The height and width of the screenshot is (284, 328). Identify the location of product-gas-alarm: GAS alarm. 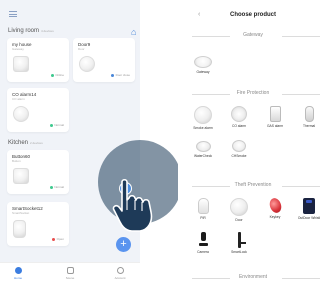
(275, 117).